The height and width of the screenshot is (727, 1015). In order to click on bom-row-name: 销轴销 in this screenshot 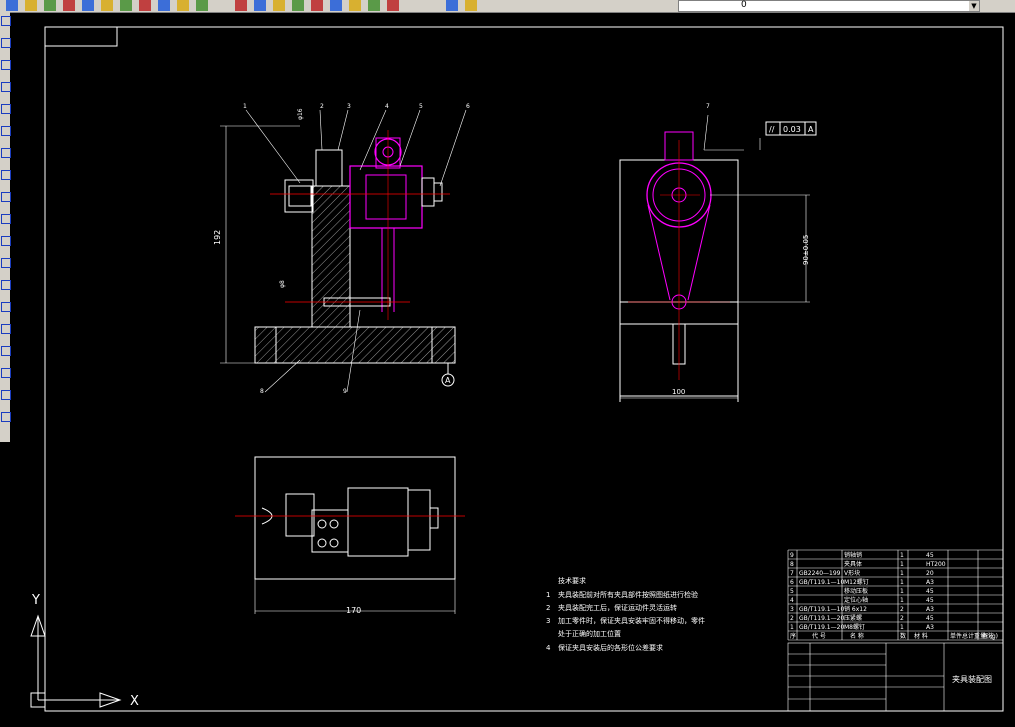, I will do `click(853, 555)`.